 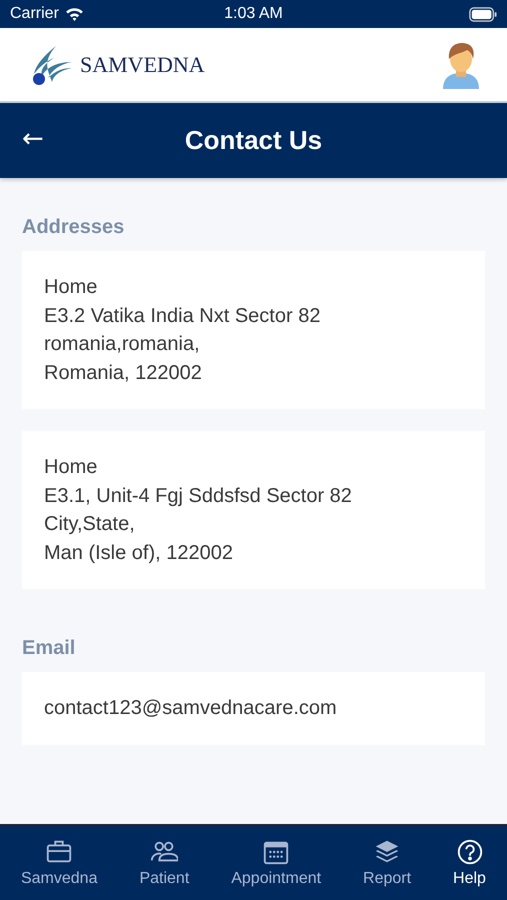 What do you see at coordinates (276, 863) in the screenshot?
I see `tab-calendar: Appointment` at bounding box center [276, 863].